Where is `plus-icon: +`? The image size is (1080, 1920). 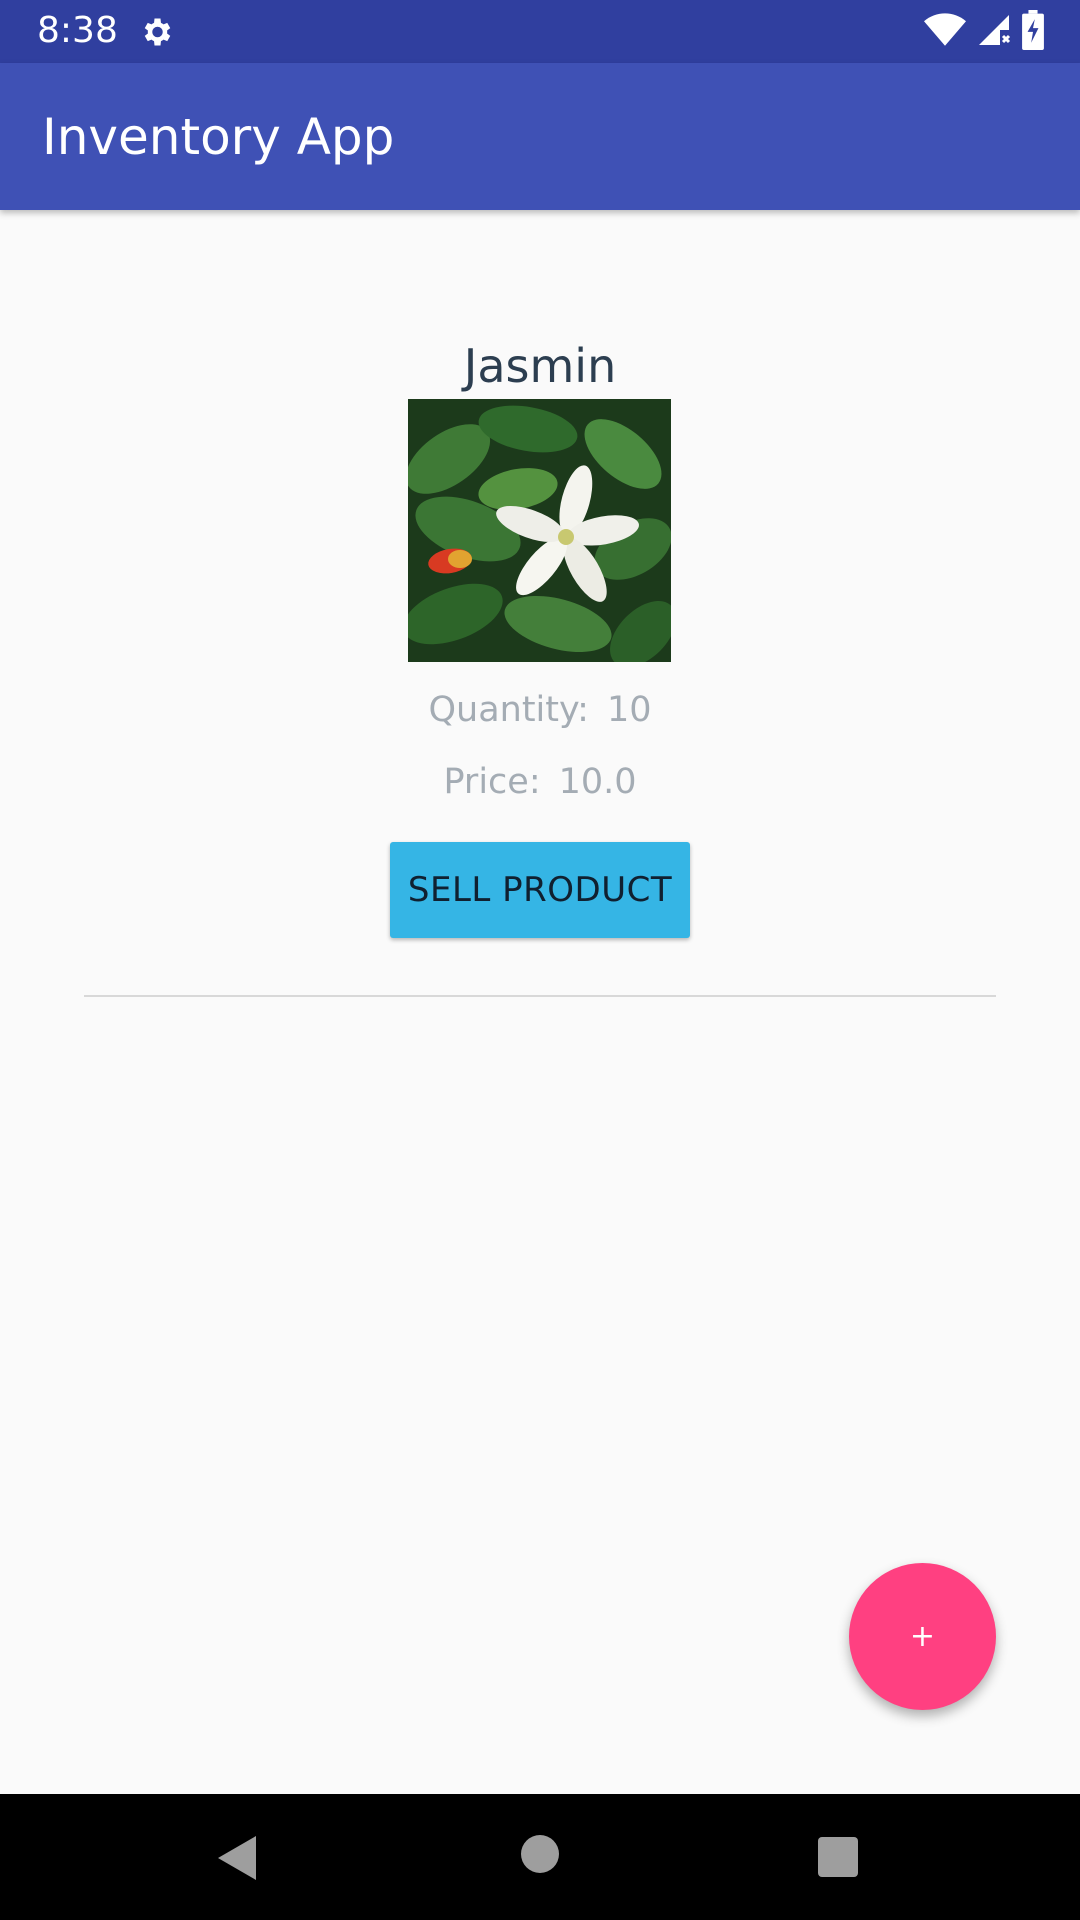
plus-icon: + is located at coordinates (922, 1636).